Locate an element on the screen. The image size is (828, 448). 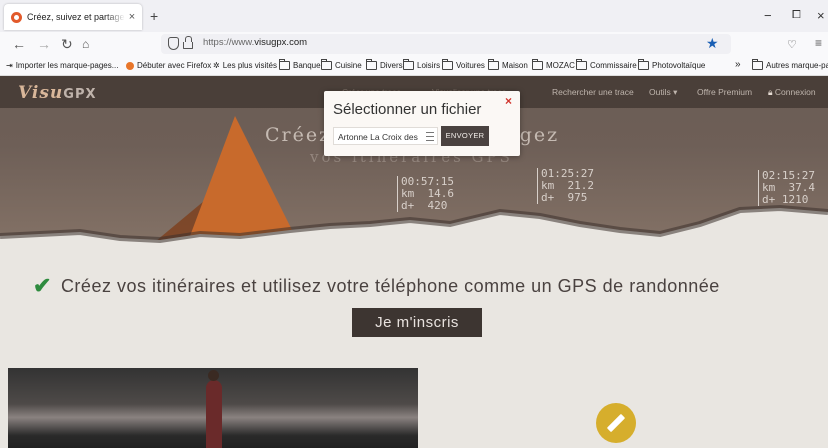
bookmark-label: Commissaire is located at coordinates (613, 65).